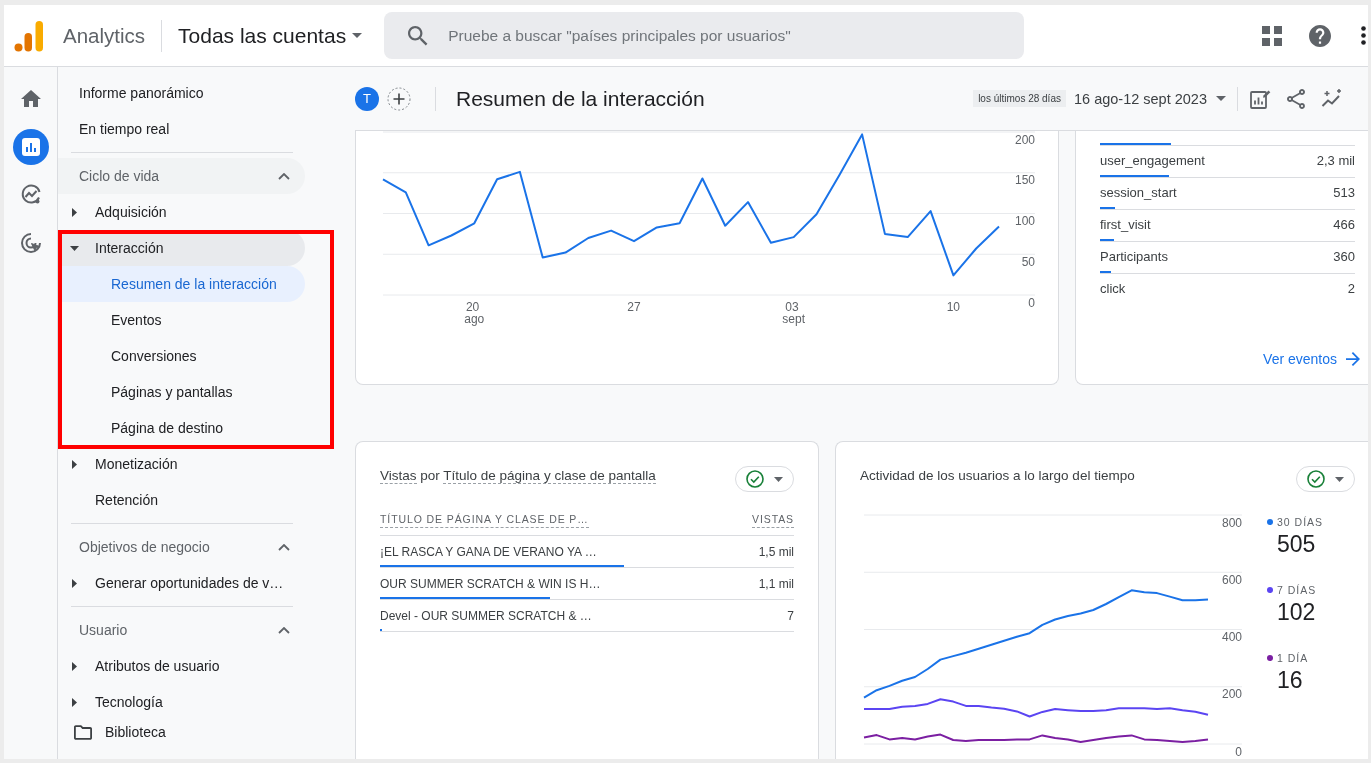 The height and width of the screenshot is (763, 1371). What do you see at coordinates (104, 35) in the screenshot?
I see `product-name: Analytics` at bounding box center [104, 35].